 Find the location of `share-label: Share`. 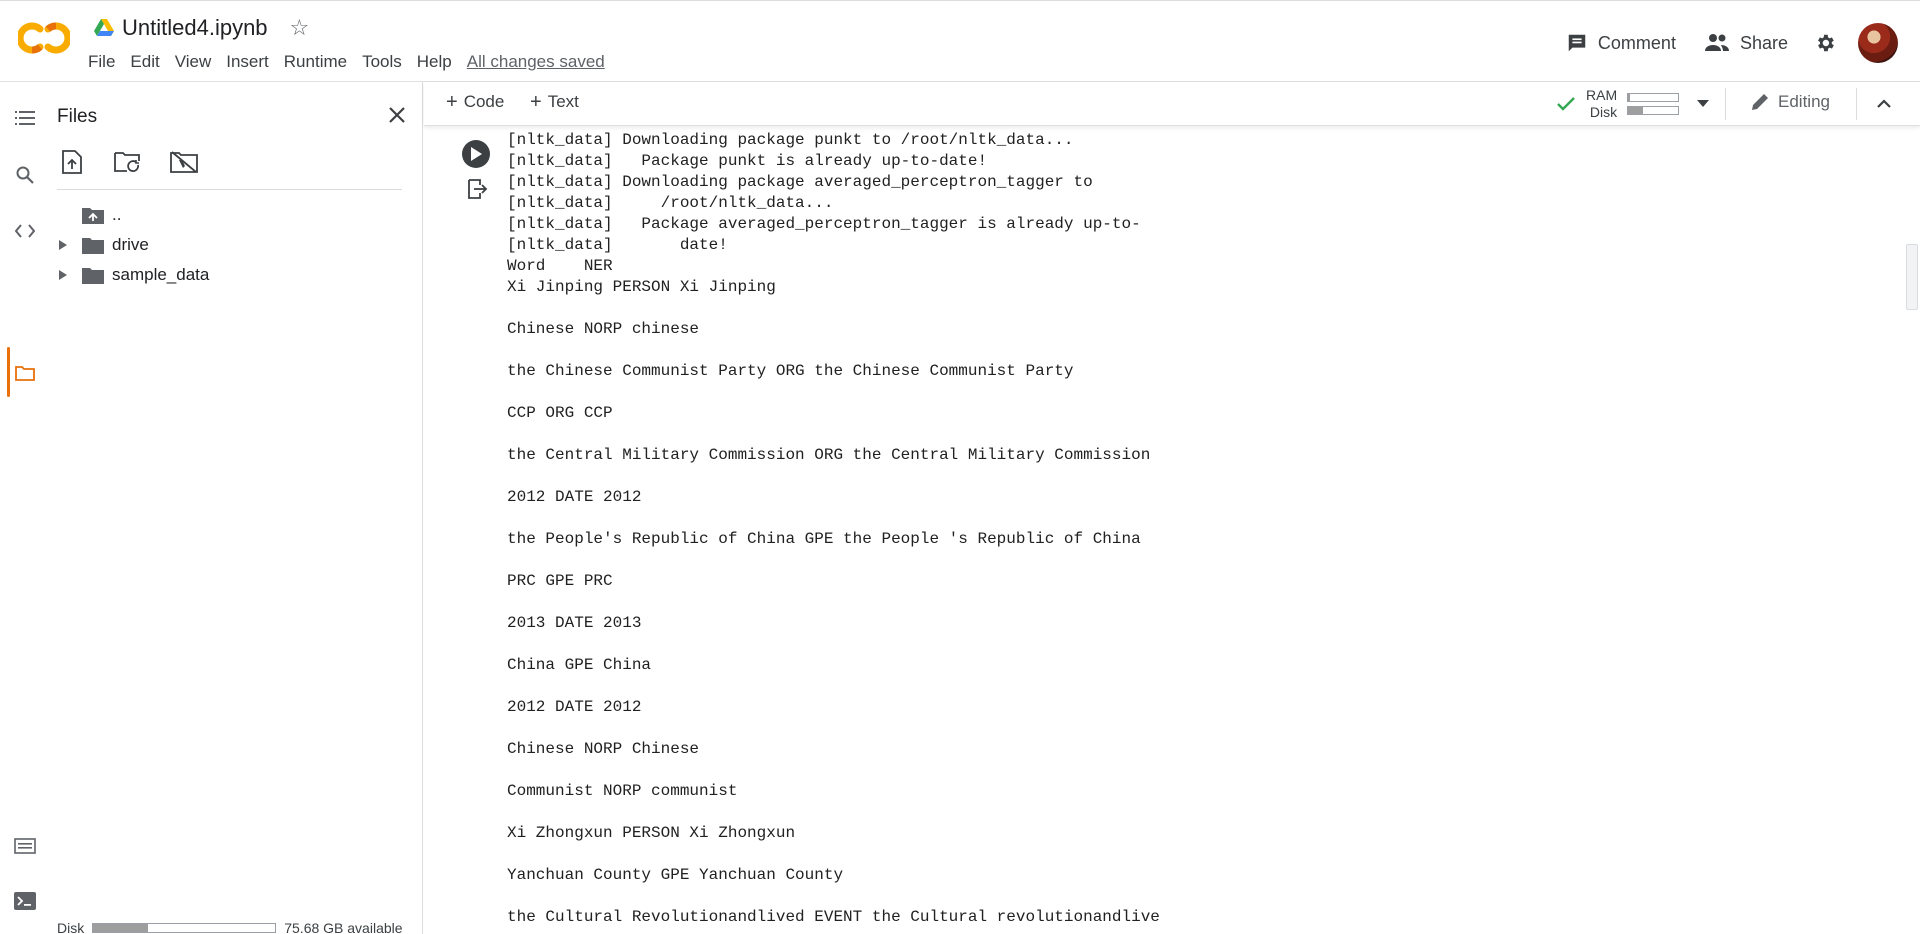

share-label: Share is located at coordinates (1763, 42).